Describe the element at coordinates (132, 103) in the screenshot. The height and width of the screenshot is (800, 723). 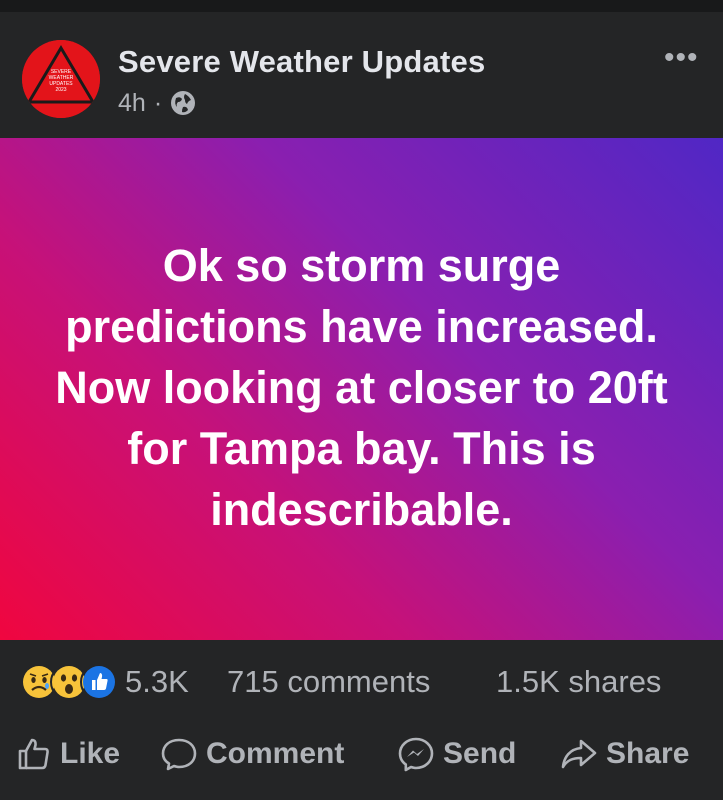
I see `post-time: 4h` at that location.